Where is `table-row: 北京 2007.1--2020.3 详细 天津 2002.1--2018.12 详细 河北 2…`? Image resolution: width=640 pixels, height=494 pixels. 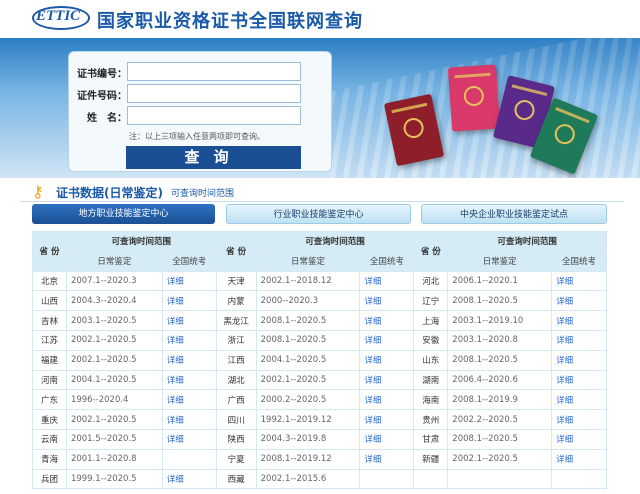
table-row: 北京 2007.1--2020.3 详细 天津 2002.1--2018.12 详细 河北 2… is located at coordinates (319, 281).